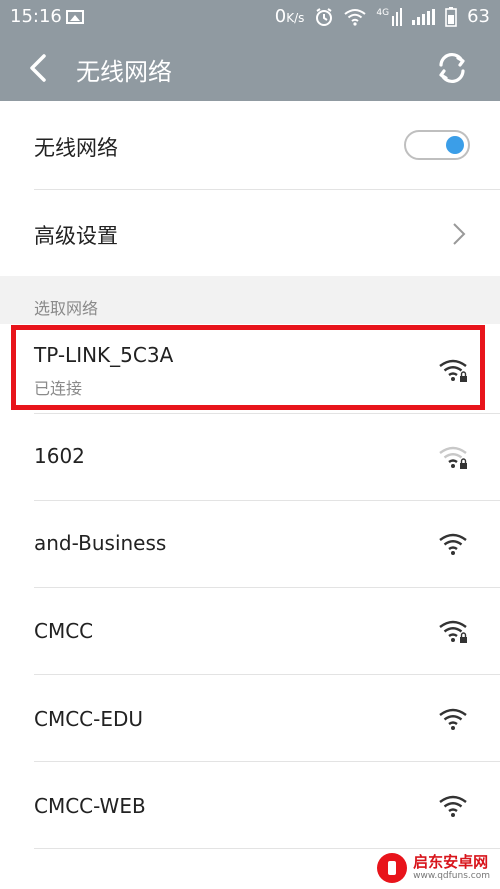  I want to click on alarm-icon, so click(324, 16).